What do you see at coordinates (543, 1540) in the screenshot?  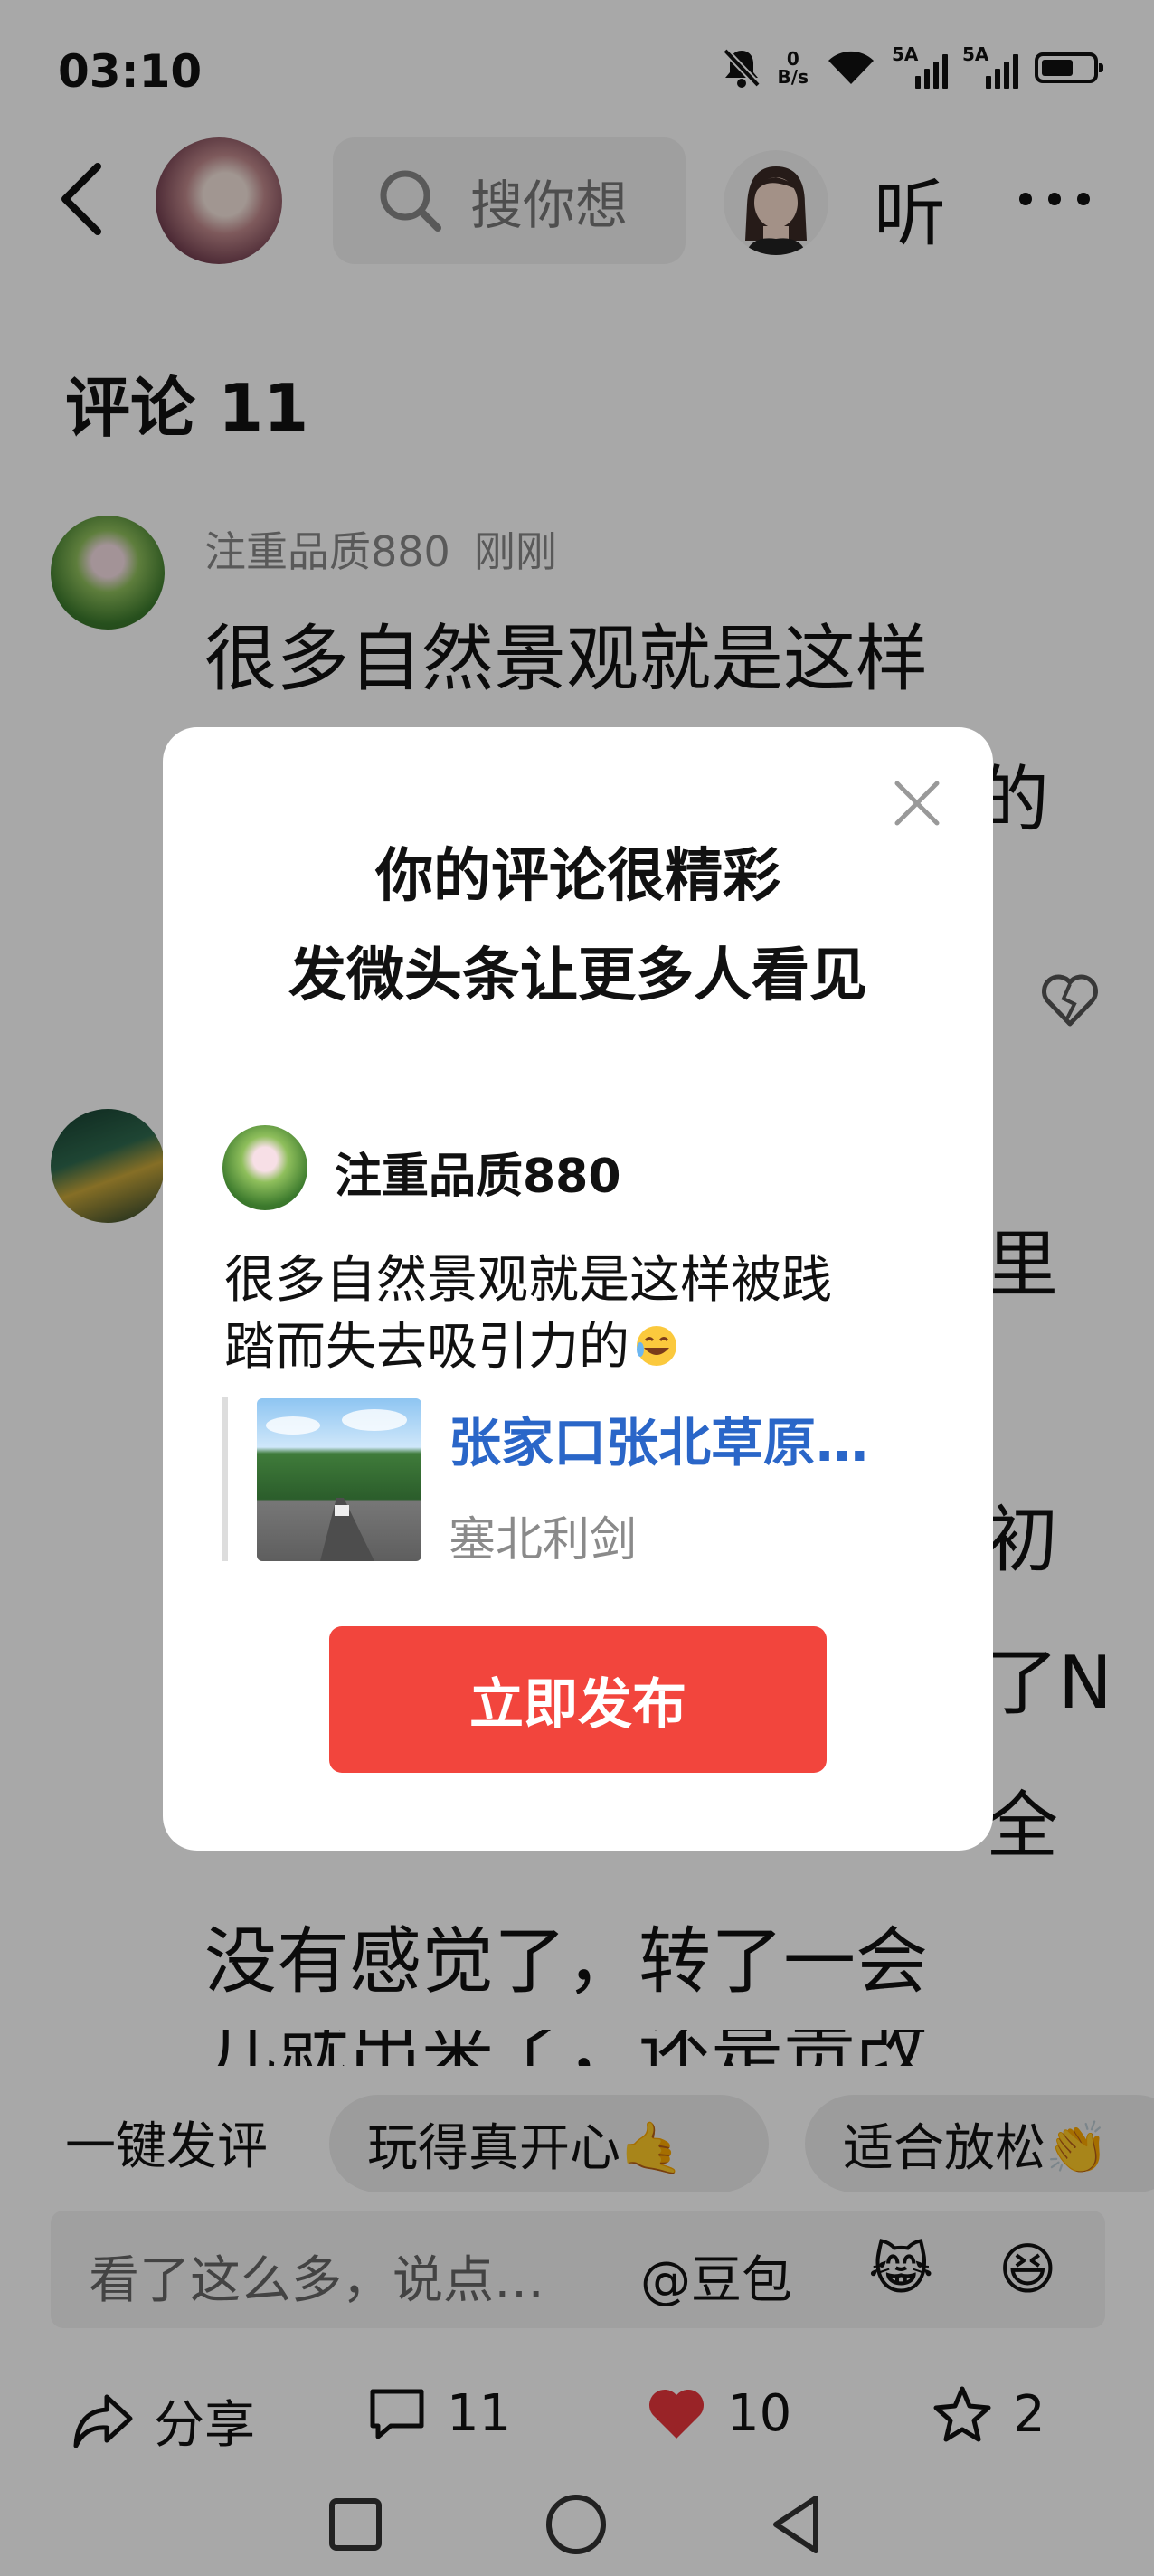 I see `article-author: 塞北利剑` at bounding box center [543, 1540].